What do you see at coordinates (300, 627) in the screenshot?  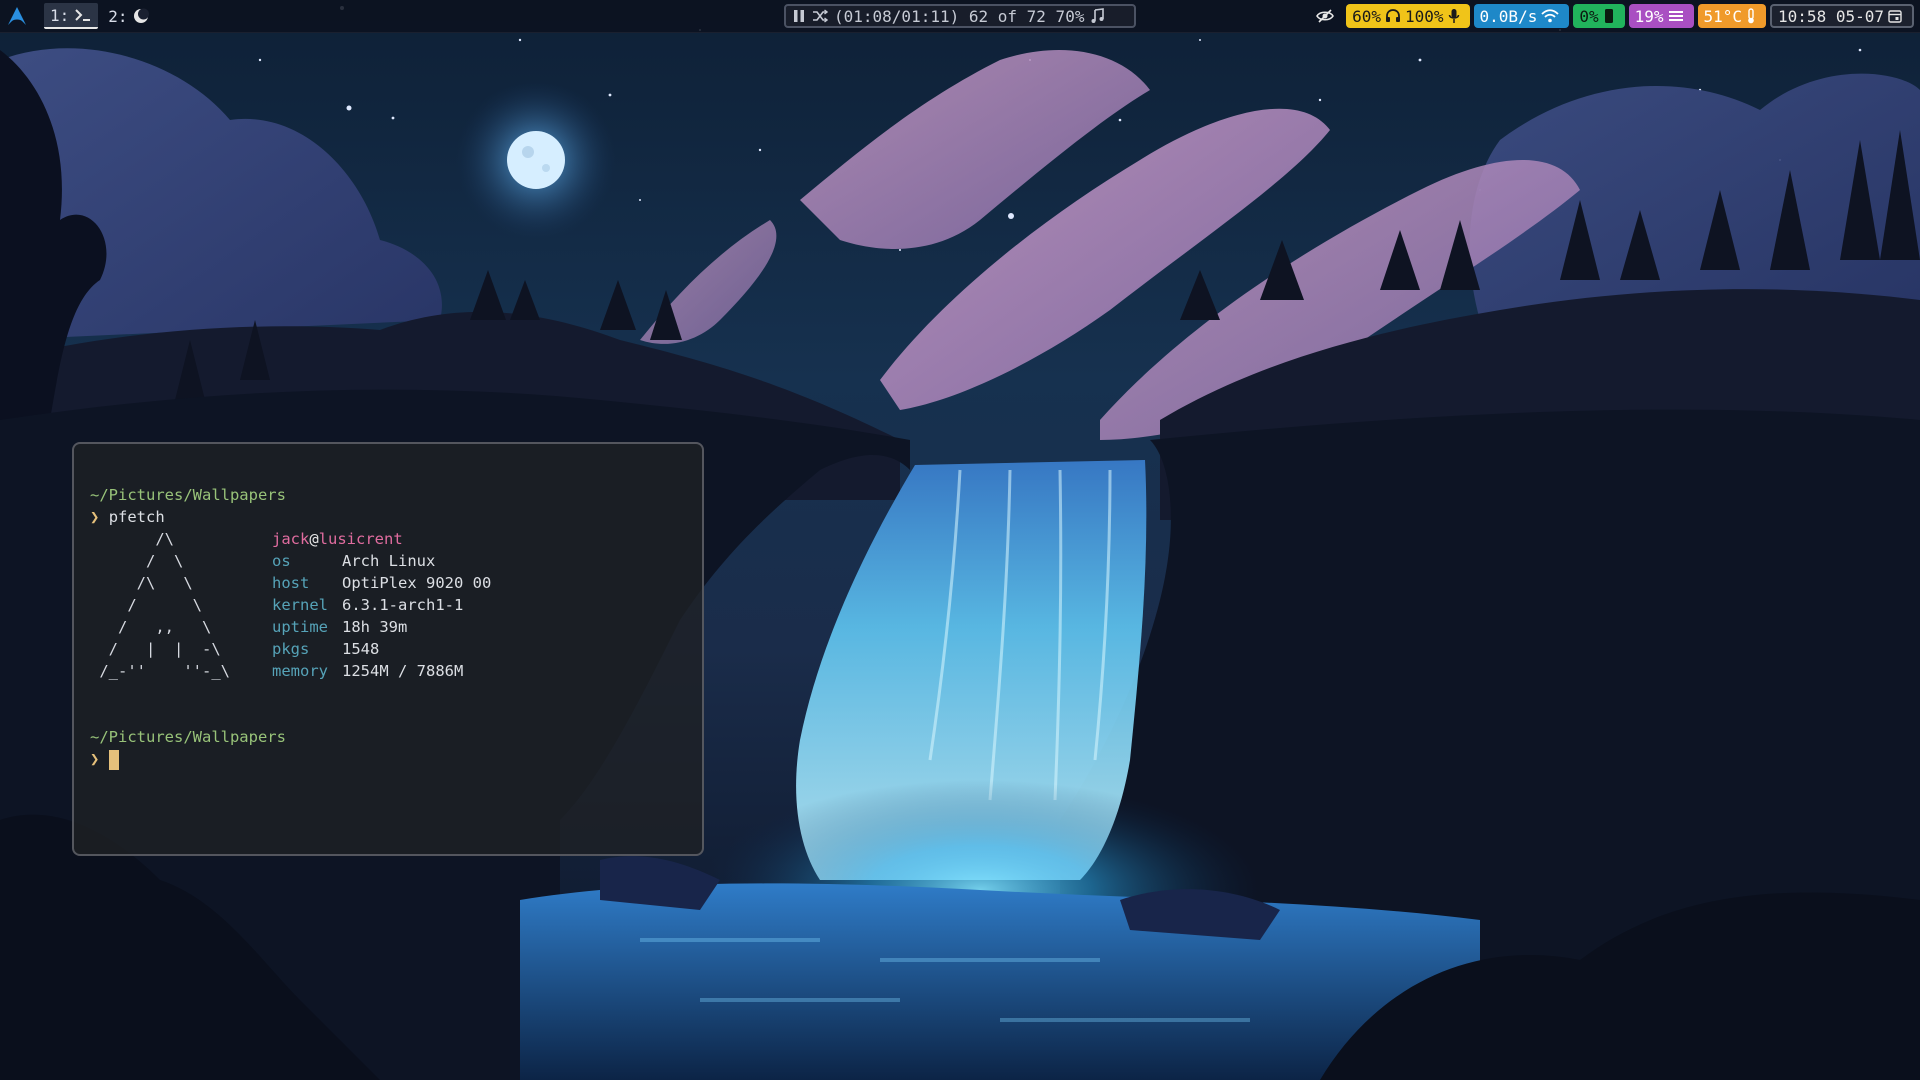 I see `pfetch-key: uptime` at bounding box center [300, 627].